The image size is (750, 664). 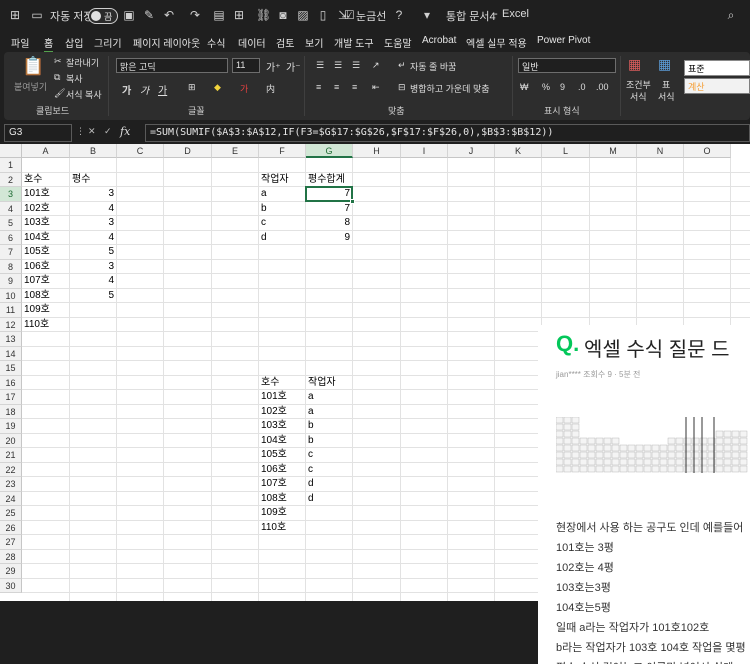 What do you see at coordinates (377, 151) in the screenshot?
I see `column-header-H: H` at bounding box center [377, 151].